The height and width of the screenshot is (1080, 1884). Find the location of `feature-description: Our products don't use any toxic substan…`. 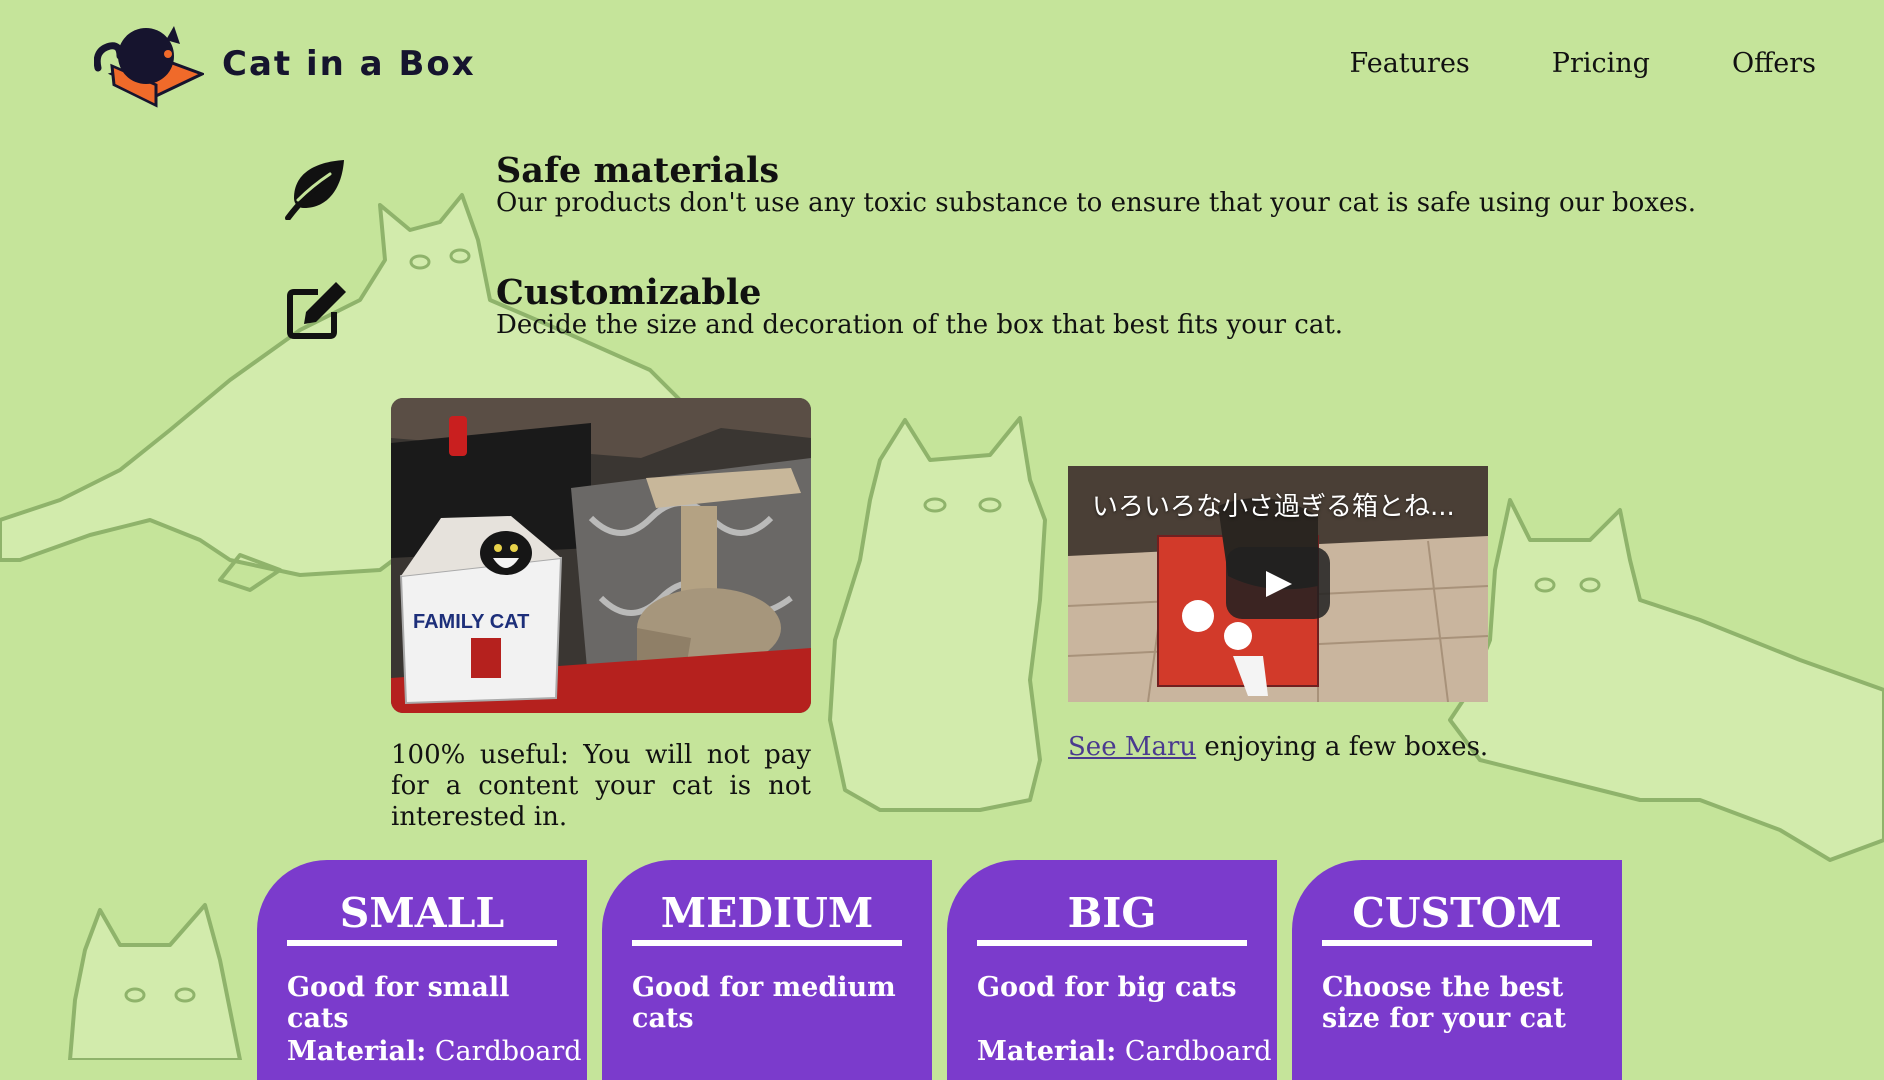

feature-description: Our products don't use any toxic substan… is located at coordinates (1096, 203).